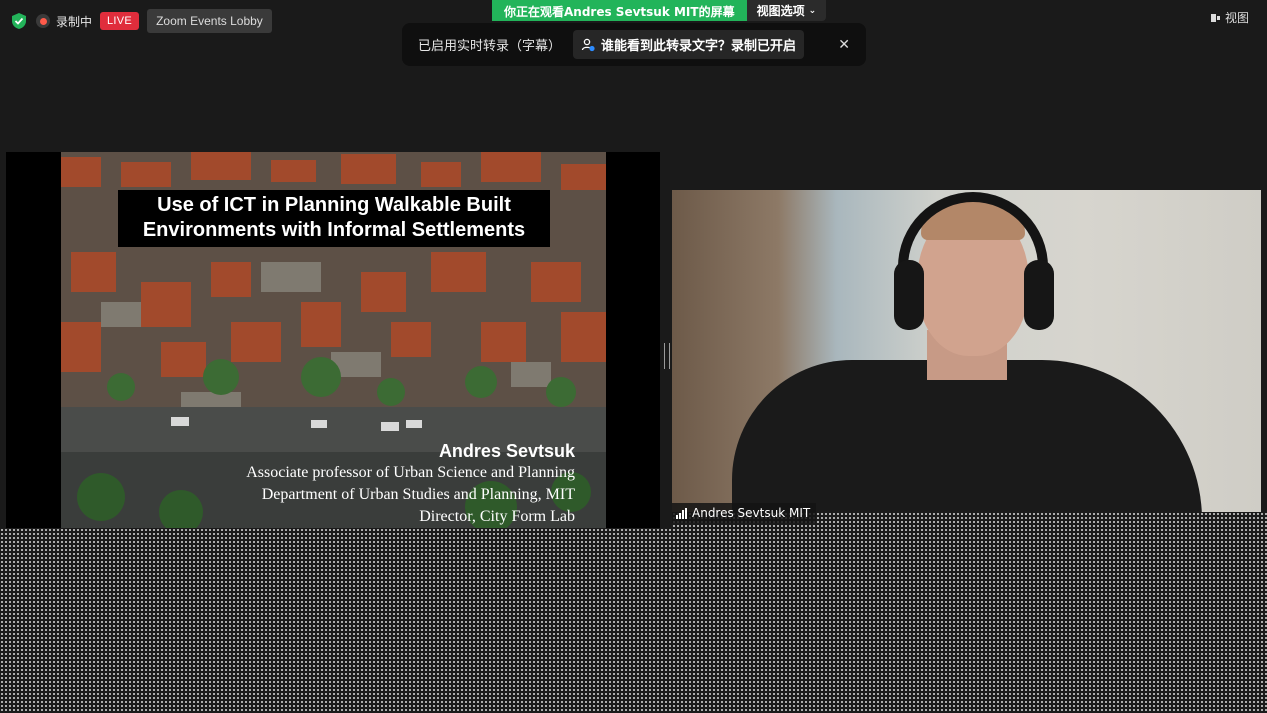 The width and height of the screenshot is (1267, 713). What do you see at coordinates (336, 620) in the screenshot?
I see `dotted-overlay-left` at bounding box center [336, 620].